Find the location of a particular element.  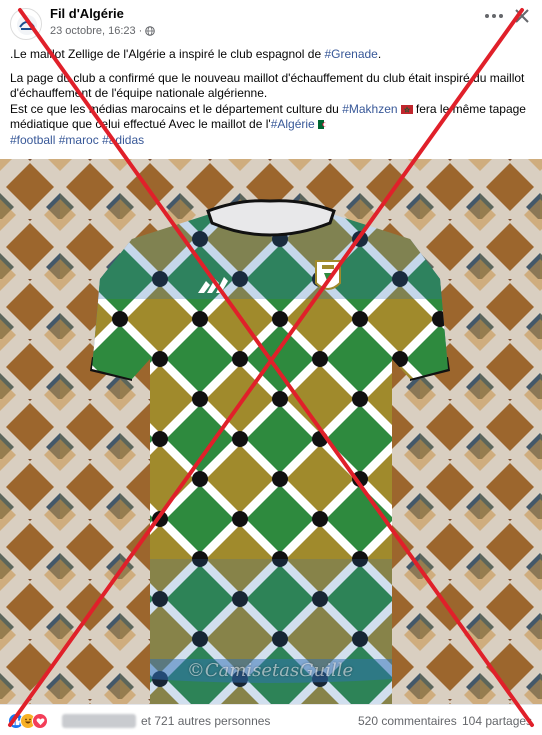

post-header: Fil d'Algérie 23 octobre, 16:23 · is located at coordinates (271, 22).